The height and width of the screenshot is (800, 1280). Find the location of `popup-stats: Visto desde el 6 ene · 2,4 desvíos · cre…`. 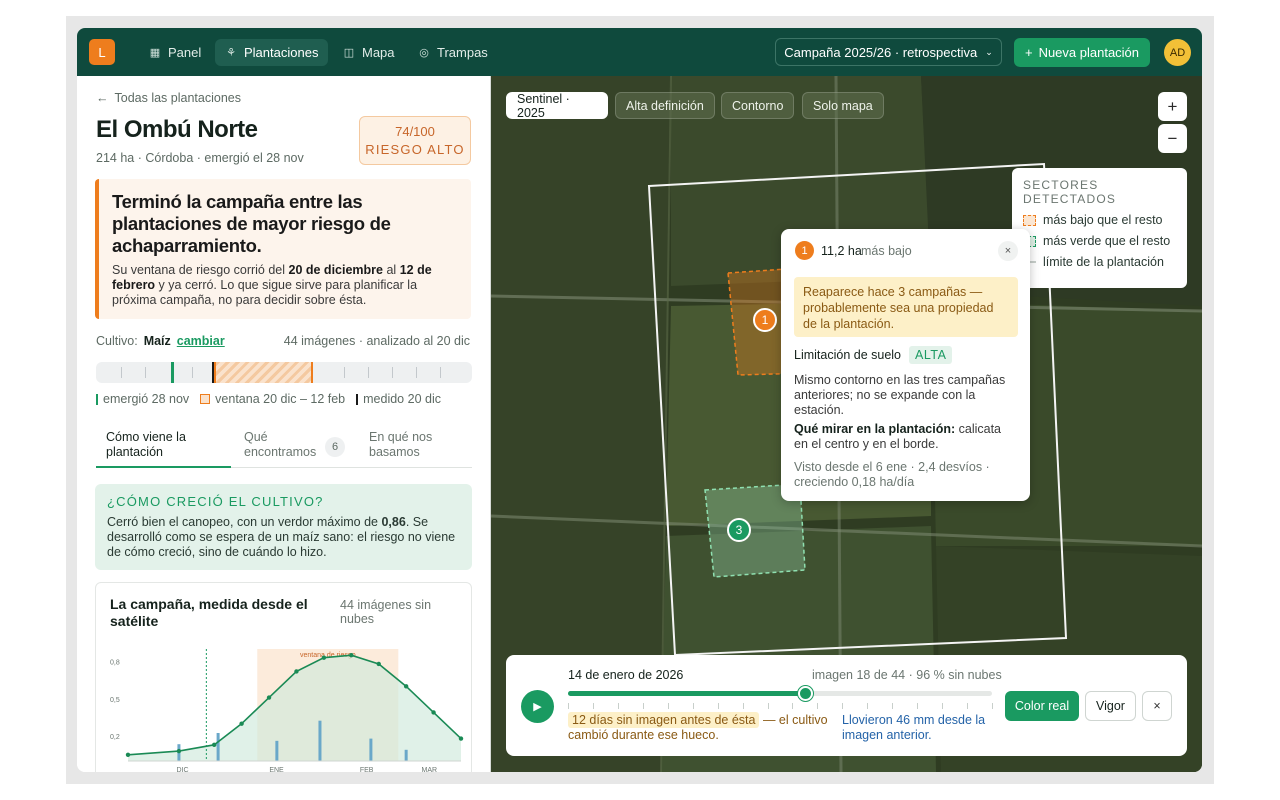

popup-stats: Visto desde el 6 ene · 2,4 desvíos · cre… is located at coordinates (892, 474).